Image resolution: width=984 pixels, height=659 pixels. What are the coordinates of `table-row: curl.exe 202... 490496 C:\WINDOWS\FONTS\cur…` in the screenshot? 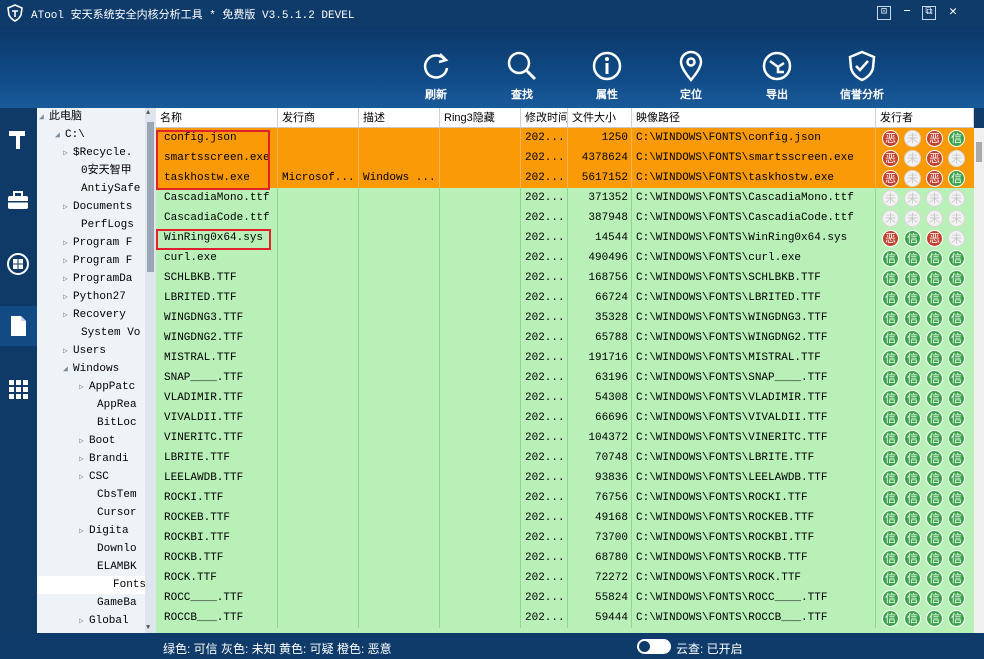 It's located at (565, 258).